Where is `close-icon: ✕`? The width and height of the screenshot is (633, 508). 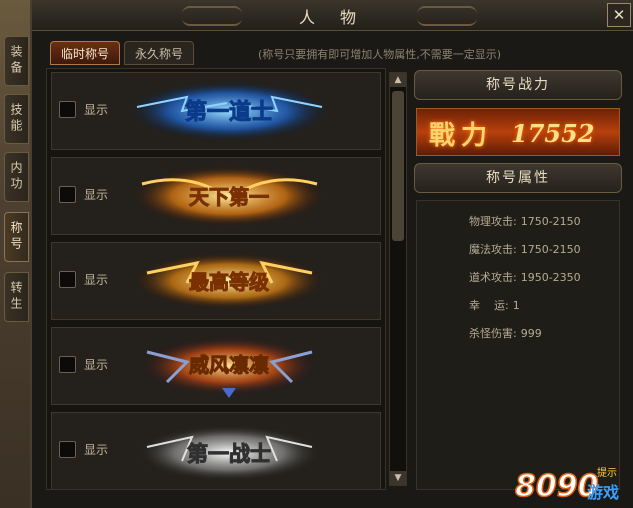 close-icon: ✕ is located at coordinates (619, 15).